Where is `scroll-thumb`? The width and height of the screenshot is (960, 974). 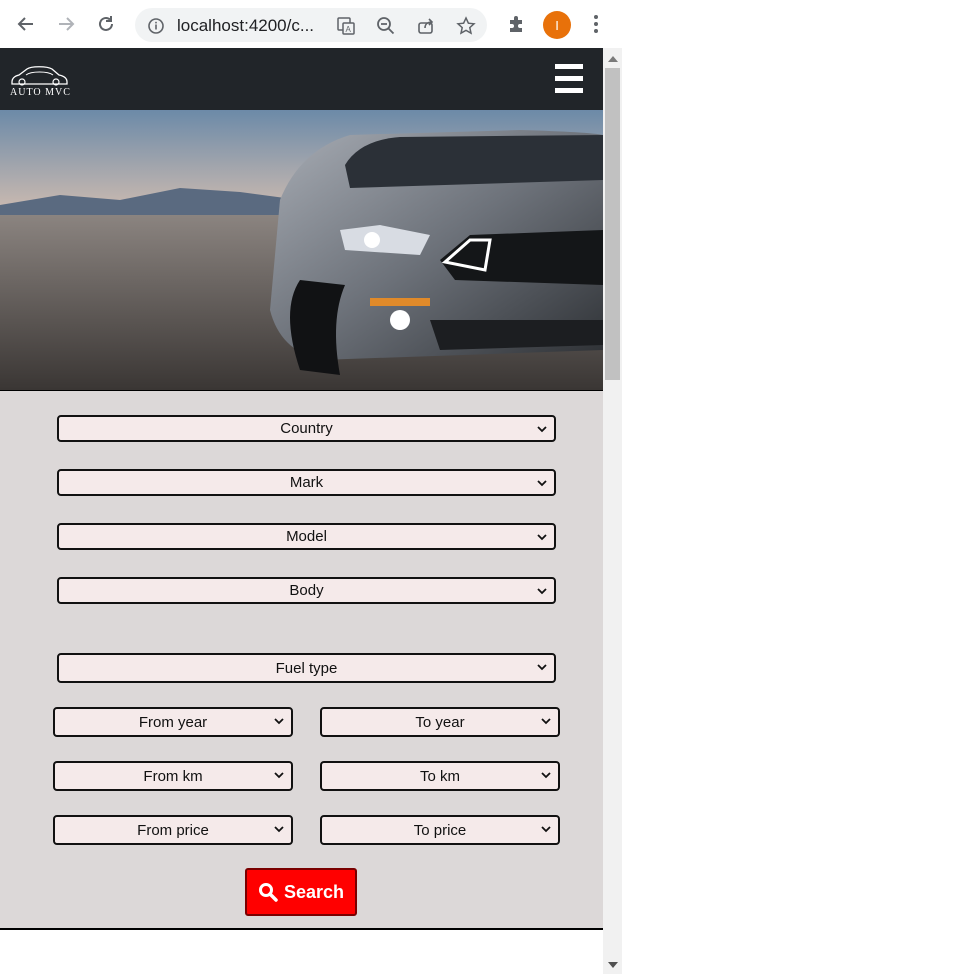
scroll-thumb is located at coordinates (612, 224).